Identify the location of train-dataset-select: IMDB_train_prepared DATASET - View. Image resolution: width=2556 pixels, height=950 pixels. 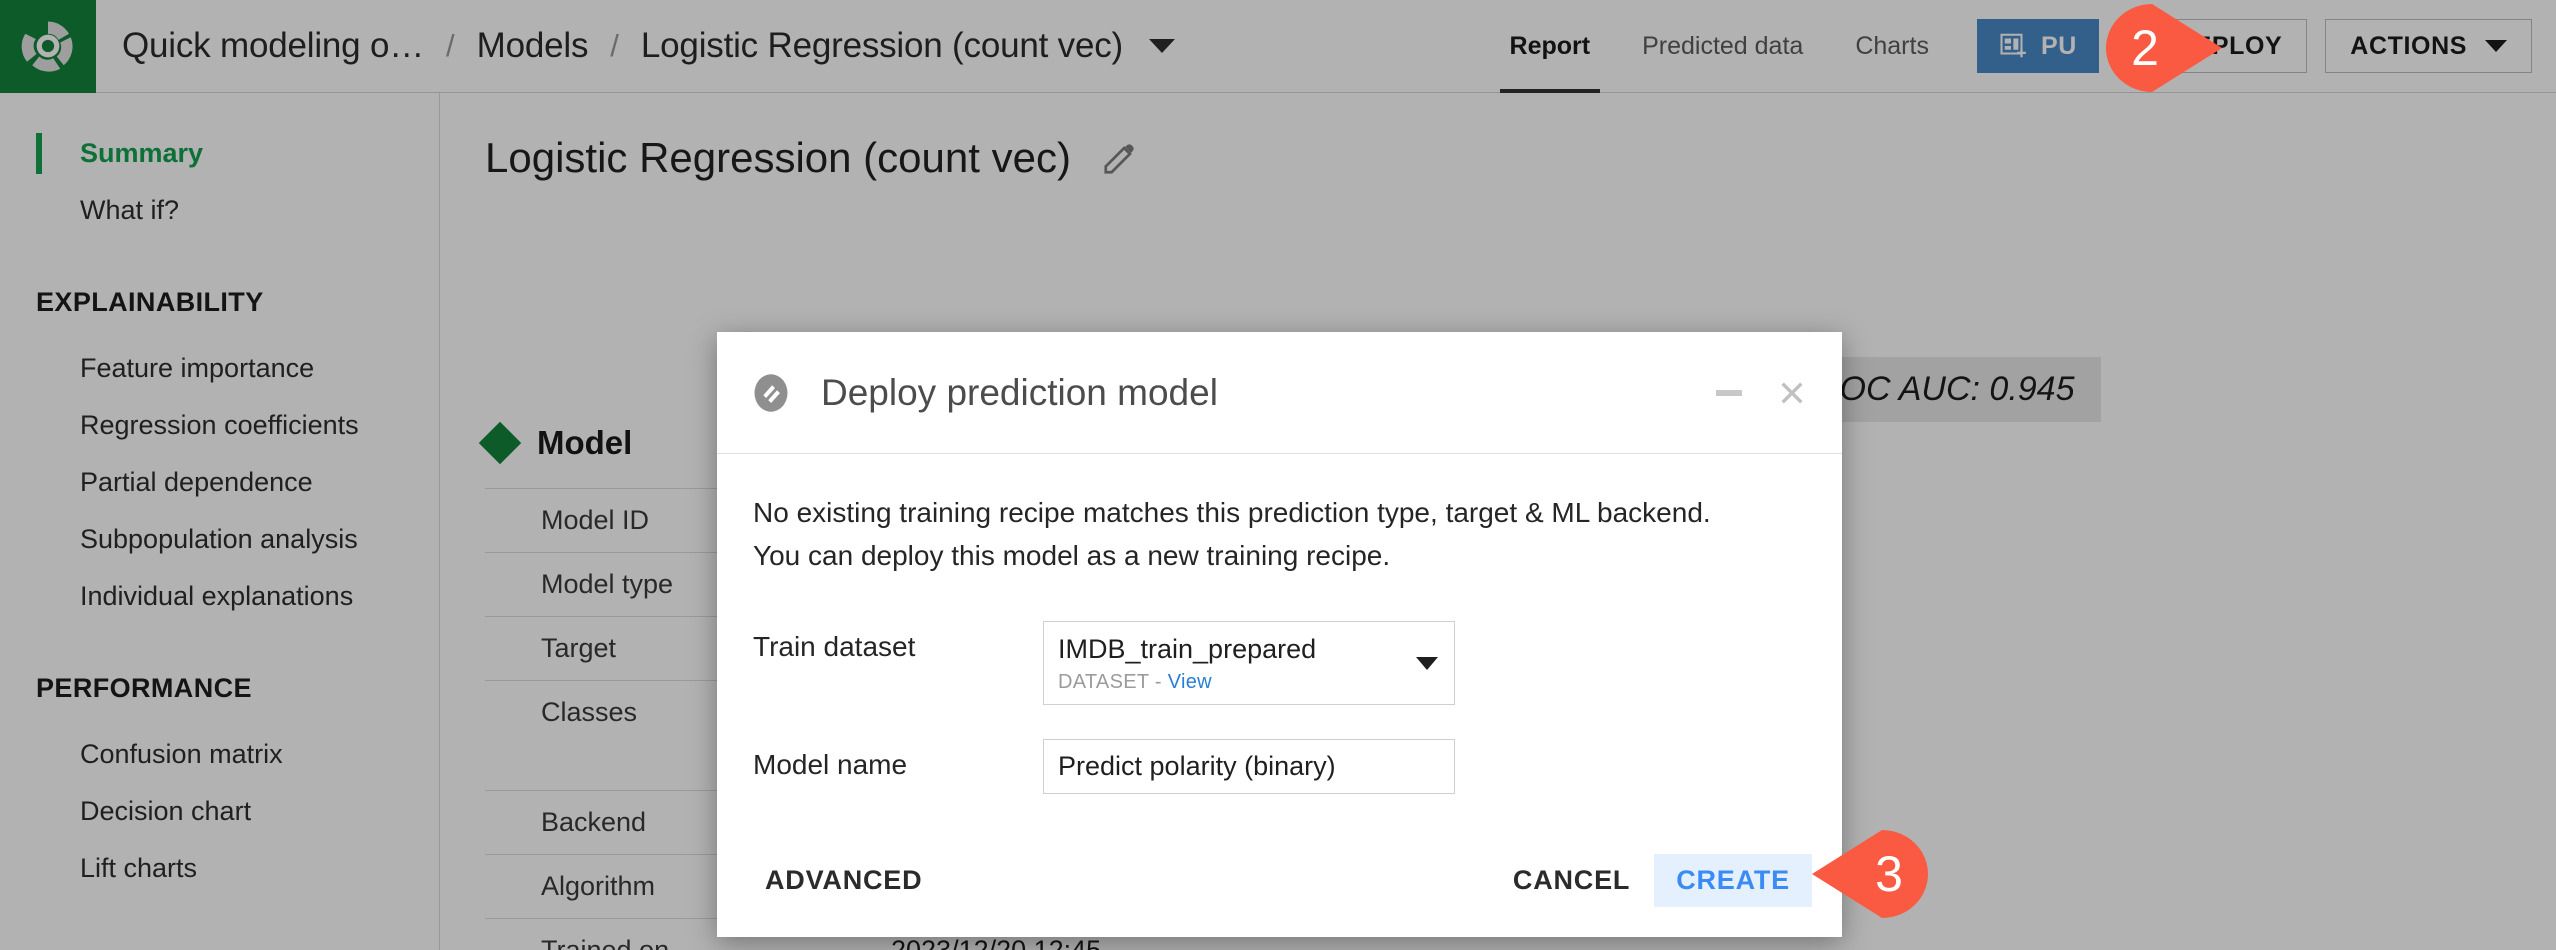
(1249, 663).